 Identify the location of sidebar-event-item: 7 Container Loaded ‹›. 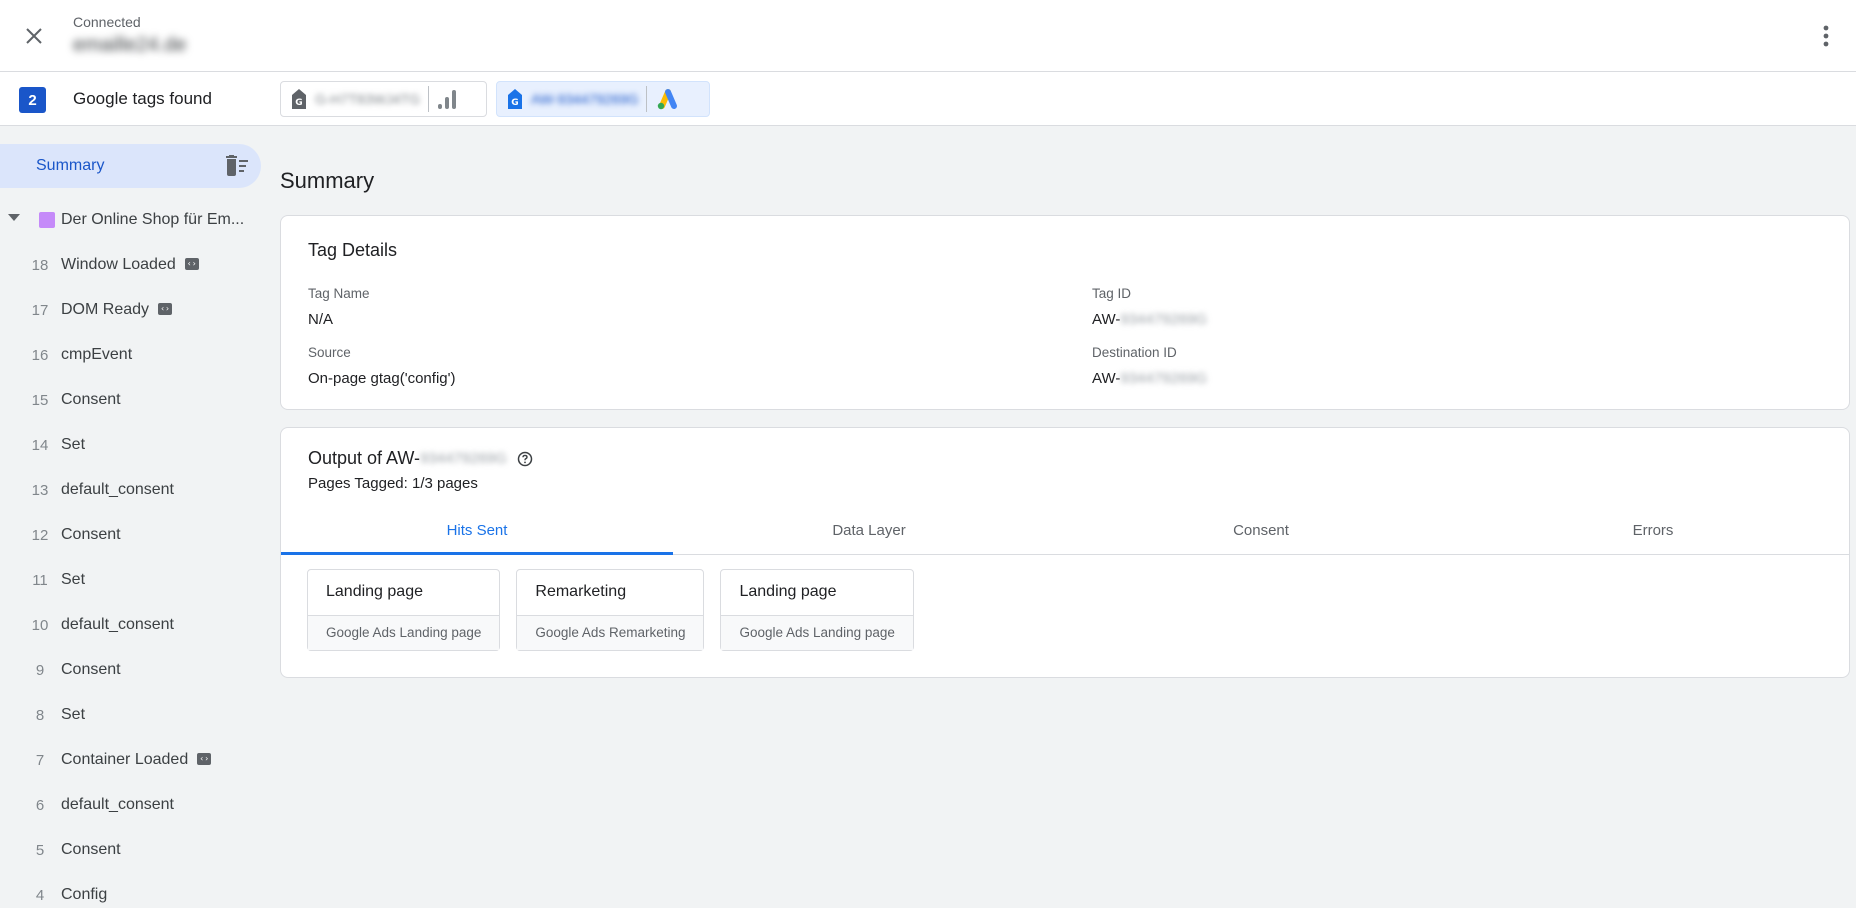
(131, 762).